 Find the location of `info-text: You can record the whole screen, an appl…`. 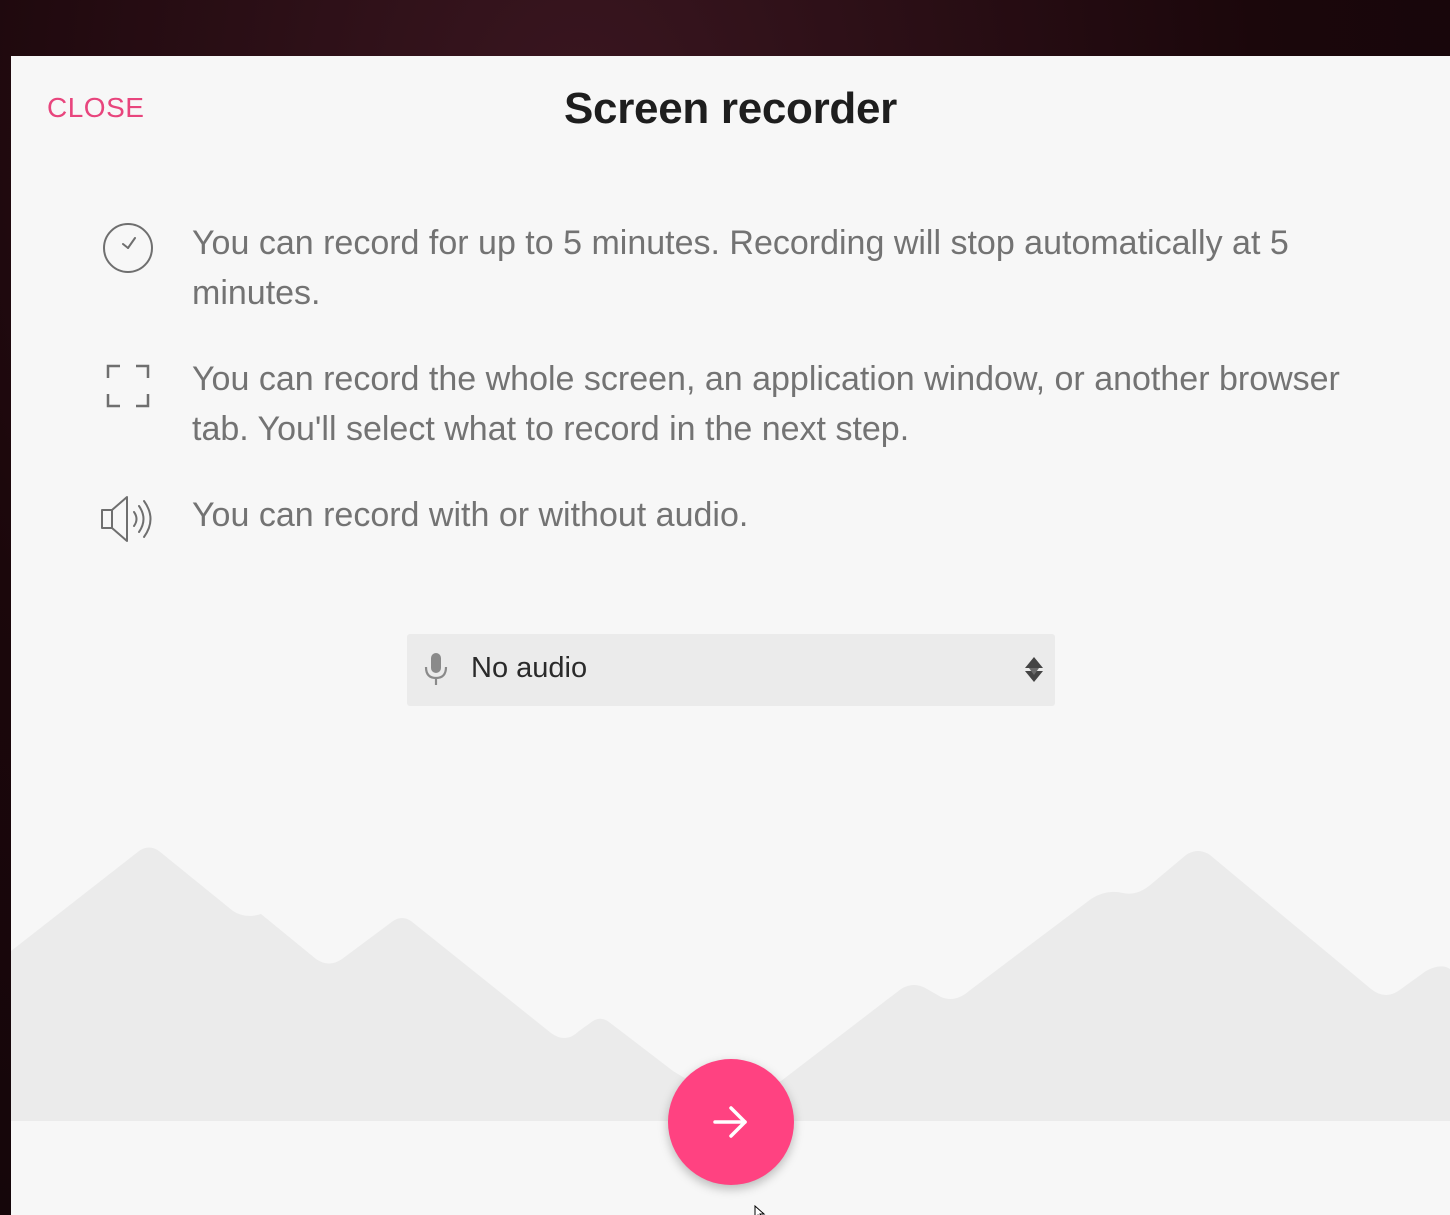

info-text: You can record the whole screen, an appl… is located at coordinates (766, 404).